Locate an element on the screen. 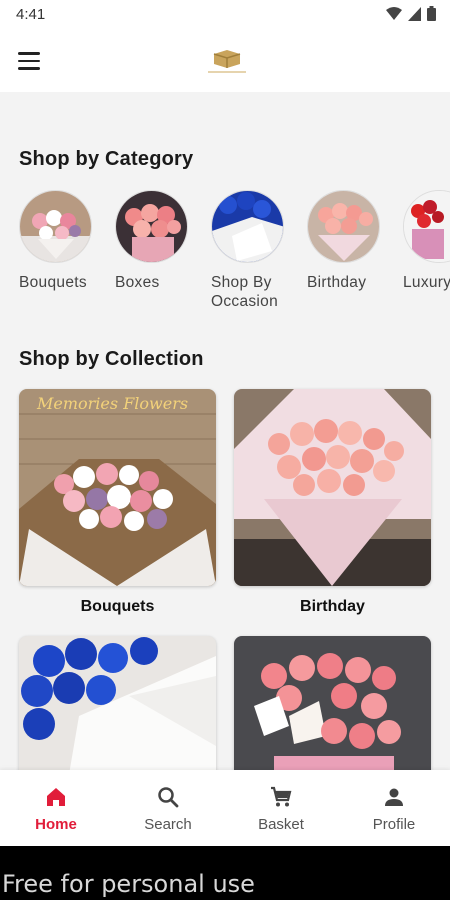 The height and width of the screenshot is (900, 450). collection-card-birthday is located at coordinates (332, 487).